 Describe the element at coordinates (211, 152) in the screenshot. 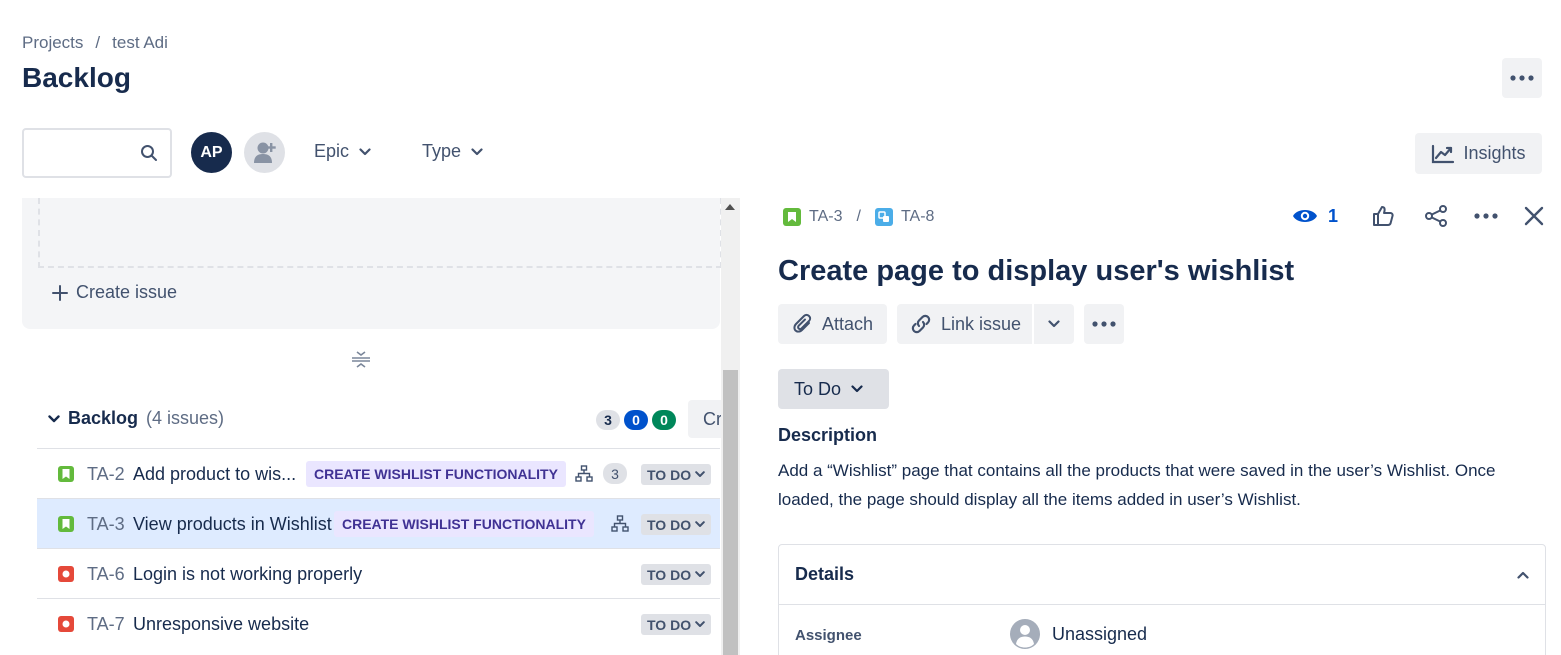

I see `avatar: AP` at that location.